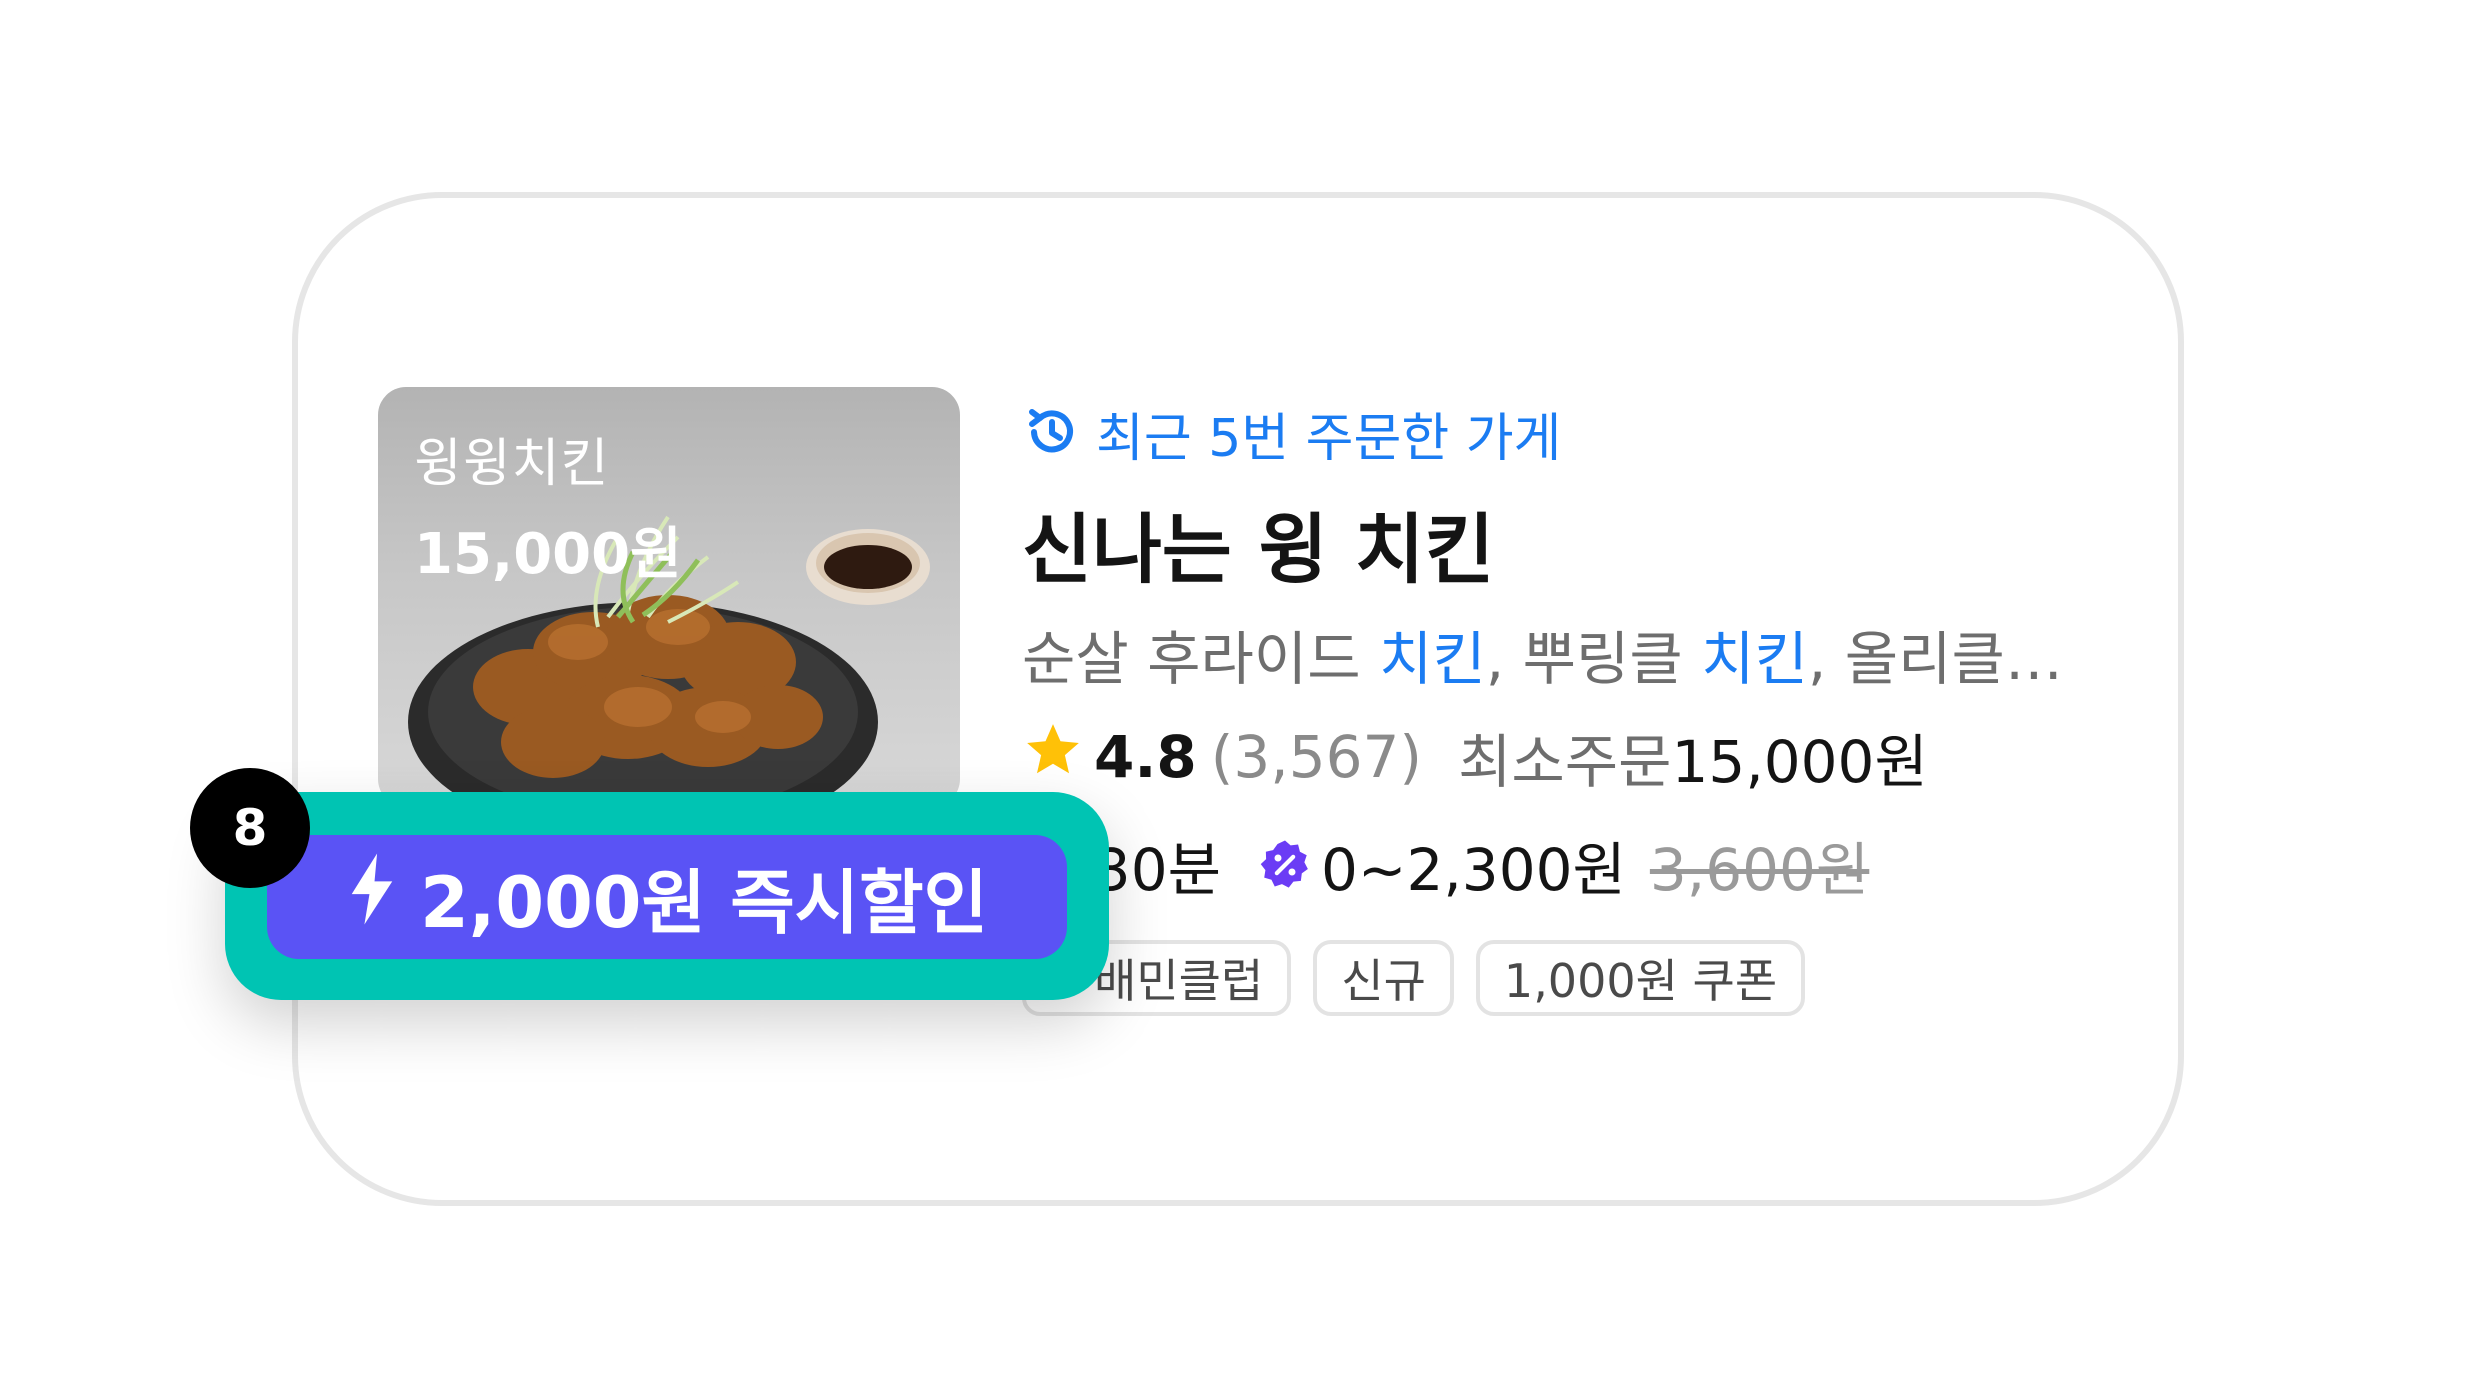  I want to click on tag-coupon: 1,000원 쿠폰, so click(1640, 978).